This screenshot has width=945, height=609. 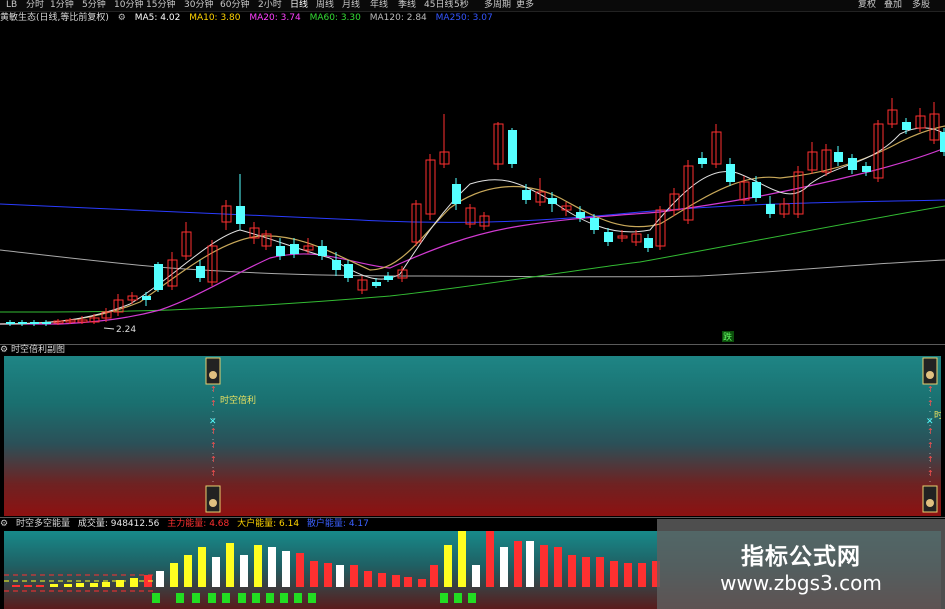 I want to click on ma-legend-item: MA120: 2.84, so click(x=398, y=18).